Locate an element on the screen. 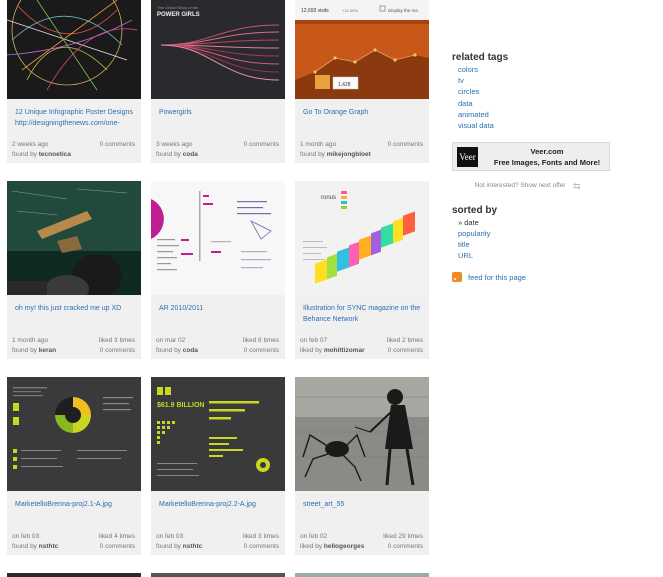 Image resolution: width=663 pixels, height=577 pixels. card-date: 3 weeks ago is located at coordinates (174, 144).